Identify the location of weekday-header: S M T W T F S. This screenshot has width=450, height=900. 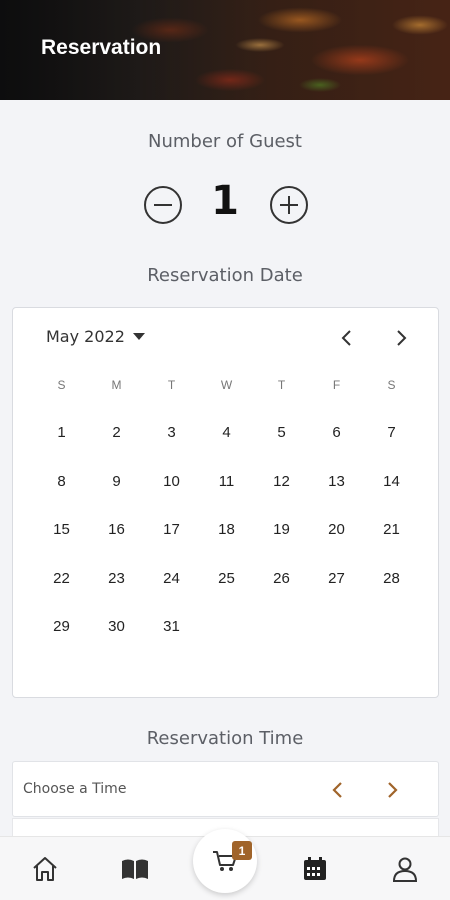
(226, 385).